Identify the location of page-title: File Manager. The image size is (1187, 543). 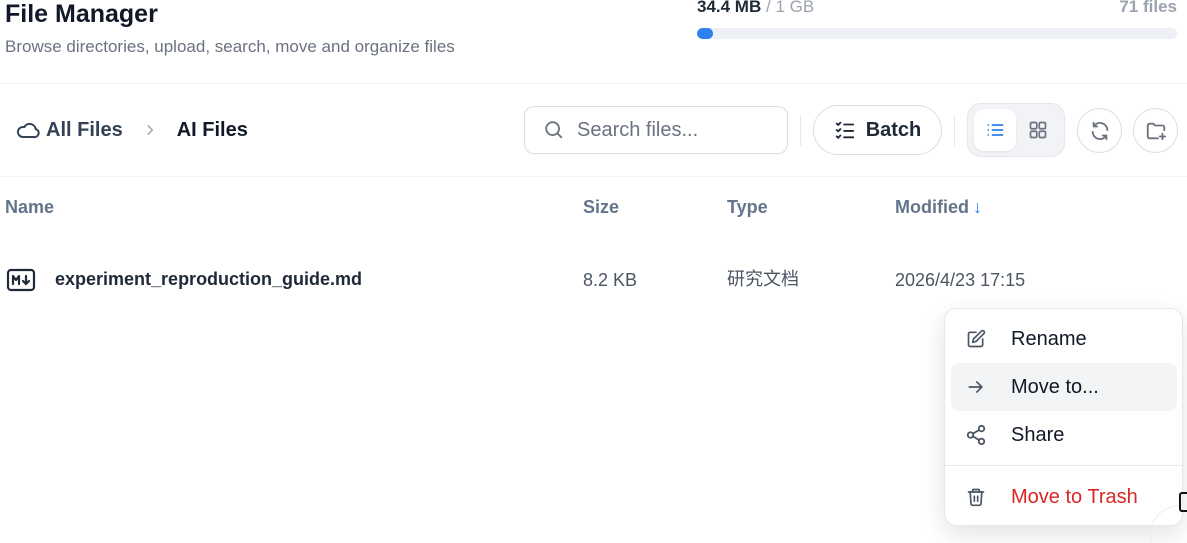
(81, 14).